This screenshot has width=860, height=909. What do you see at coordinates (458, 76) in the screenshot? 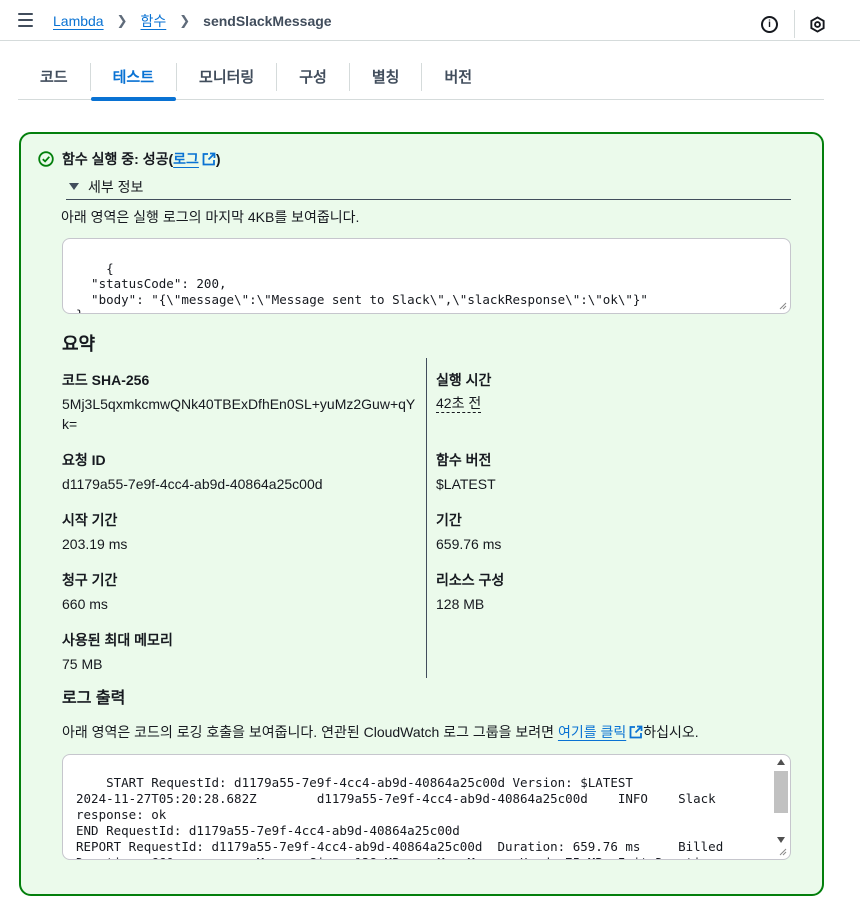
I see `tab-versions: 버전` at bounding box center [458, 76].